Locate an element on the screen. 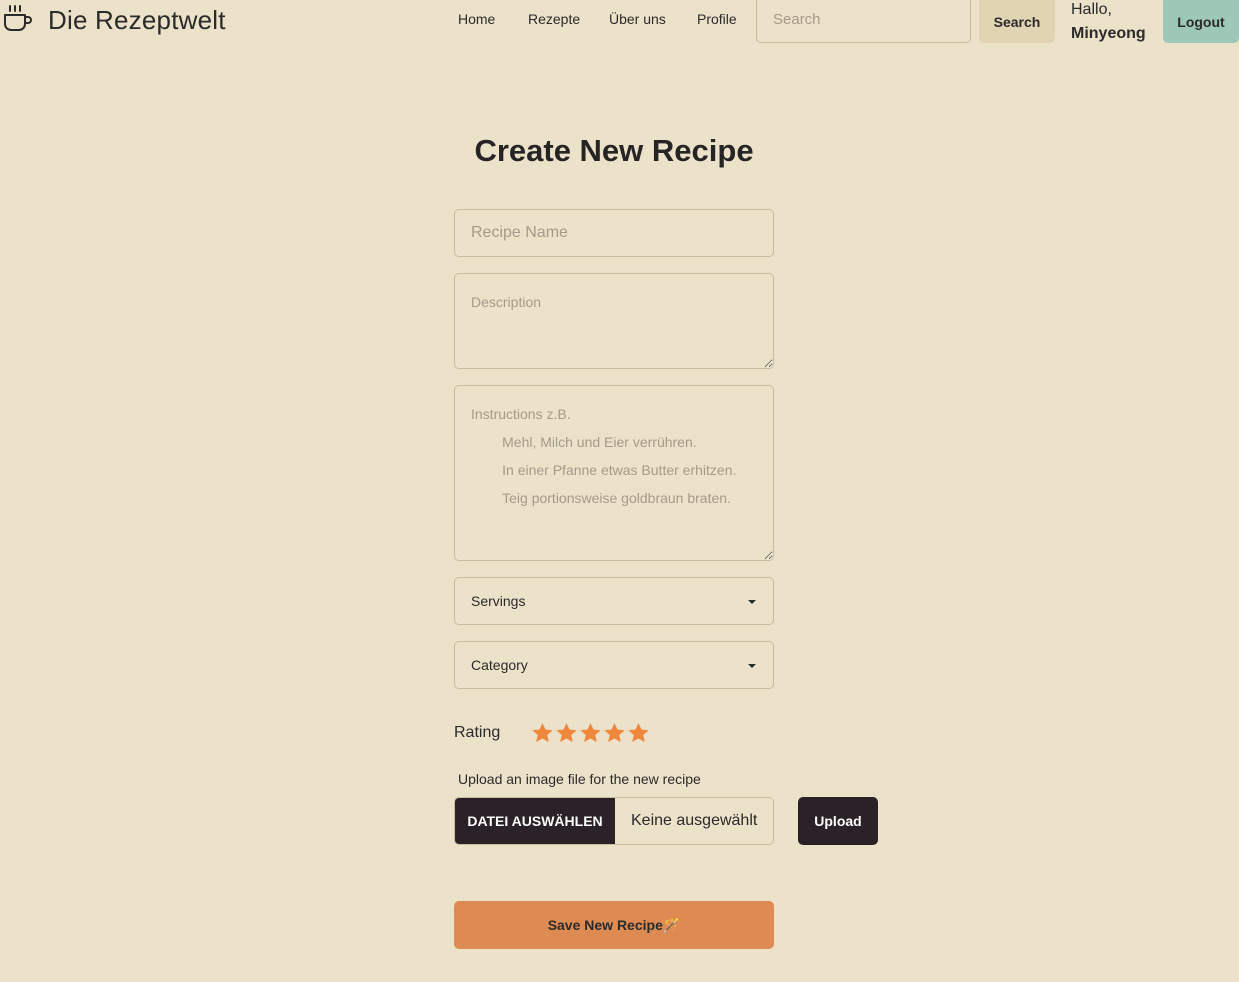 This screenshot has height=982, width=1239. nav-profile: Profile is located at coordinates (717, 19).